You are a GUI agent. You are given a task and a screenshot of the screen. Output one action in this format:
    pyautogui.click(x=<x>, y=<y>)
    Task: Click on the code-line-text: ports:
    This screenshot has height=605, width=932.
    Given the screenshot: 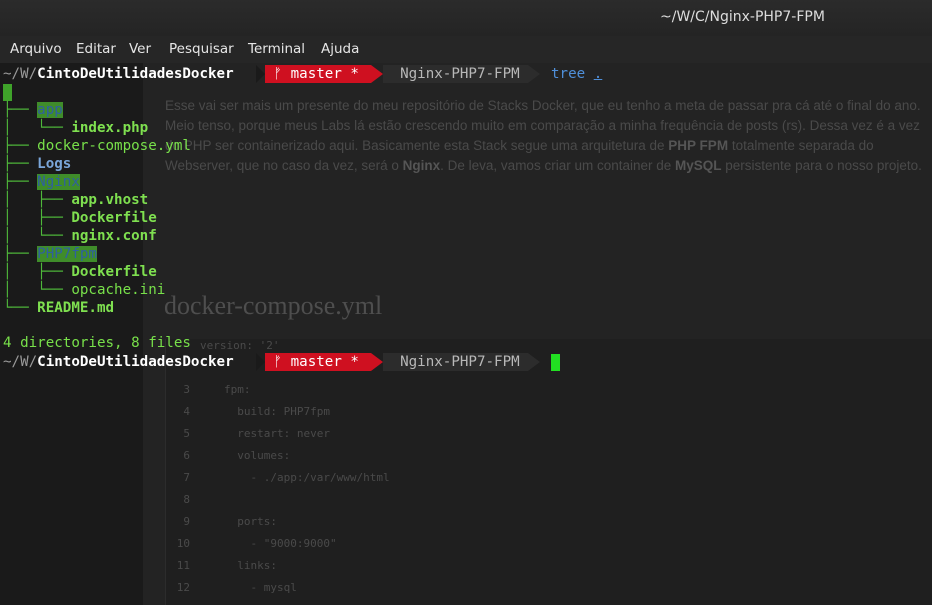 What is the action you would take?
    pyautogui.click(x=250, y=521)
    